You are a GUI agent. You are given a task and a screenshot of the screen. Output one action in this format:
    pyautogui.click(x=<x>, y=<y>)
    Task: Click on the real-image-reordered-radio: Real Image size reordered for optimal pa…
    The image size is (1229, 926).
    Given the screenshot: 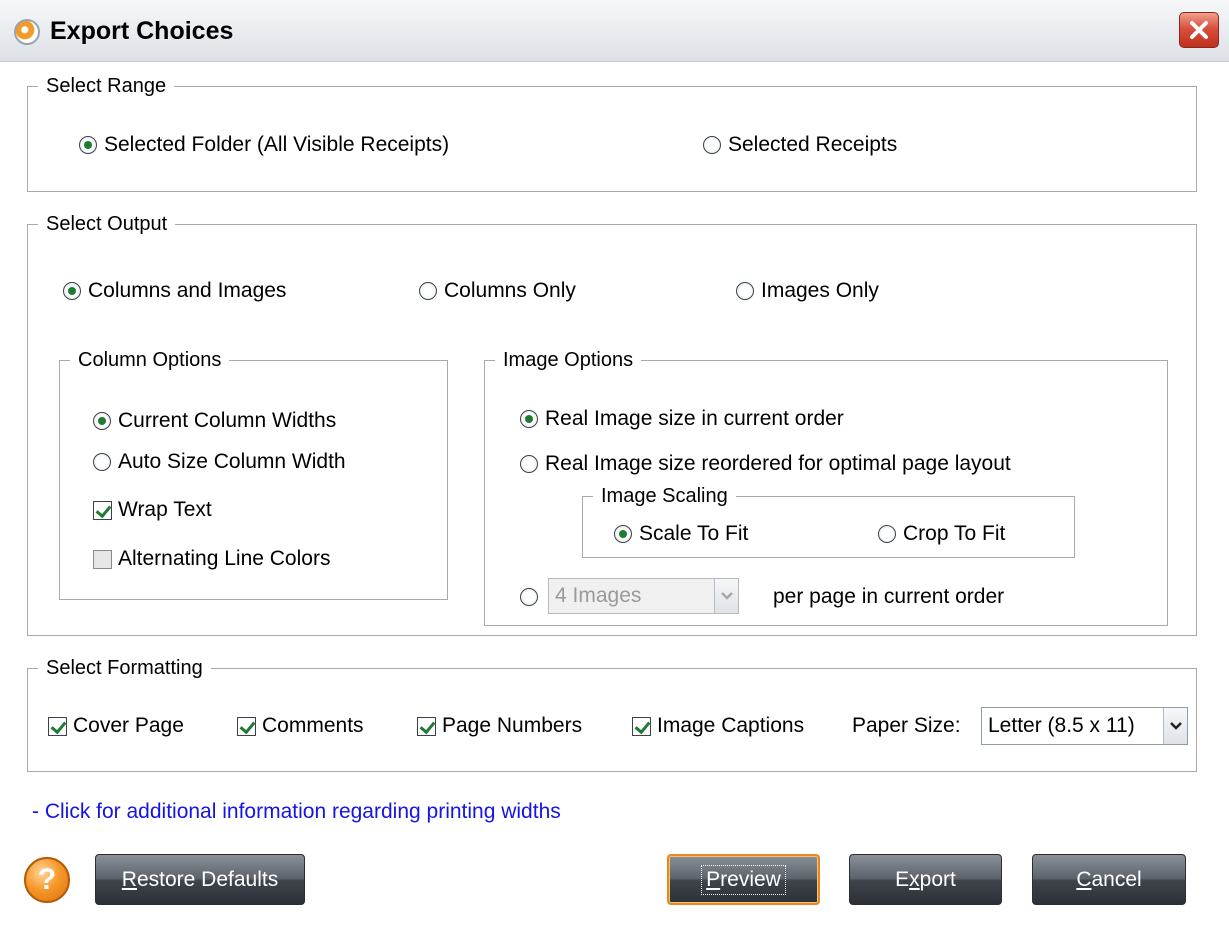 What is the action you would take?
    pyautogui.click(x=765, y=464)
    